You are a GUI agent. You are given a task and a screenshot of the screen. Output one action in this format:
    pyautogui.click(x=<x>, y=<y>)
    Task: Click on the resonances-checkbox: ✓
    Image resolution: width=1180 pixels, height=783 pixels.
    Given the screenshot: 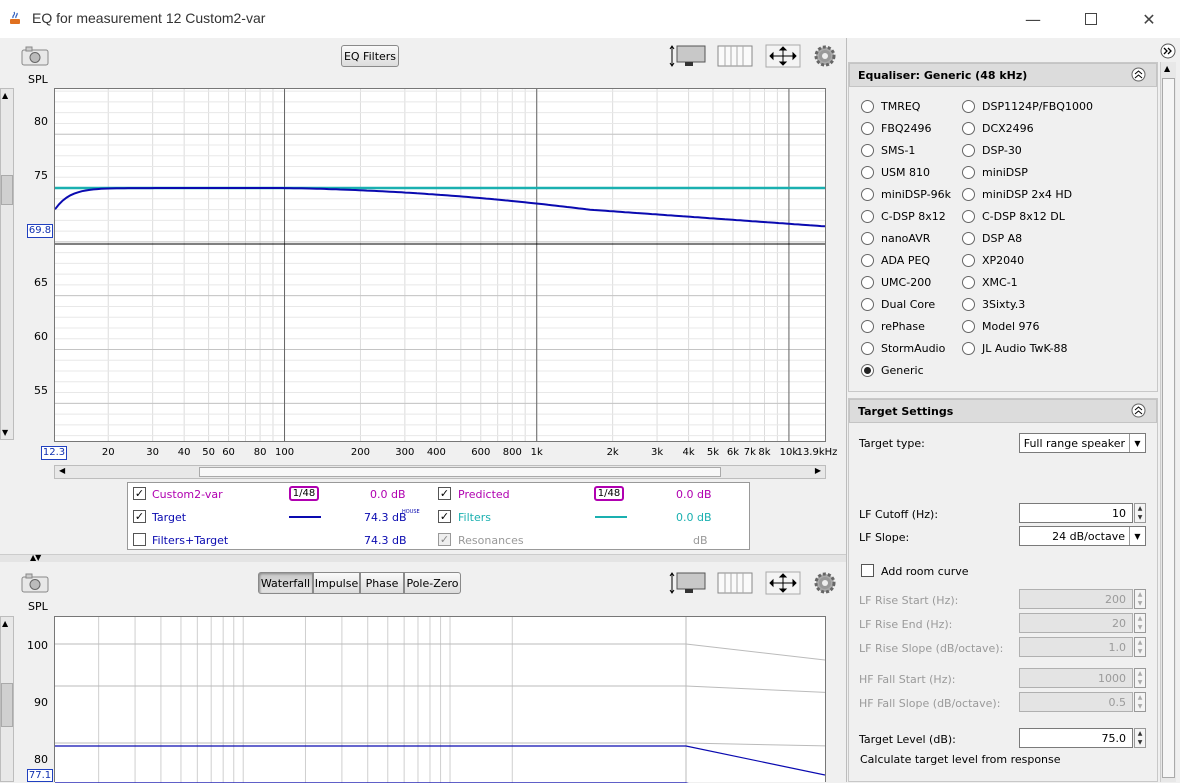 What is the action you would take?
    pyautogui.click(x=444, y=539)
    